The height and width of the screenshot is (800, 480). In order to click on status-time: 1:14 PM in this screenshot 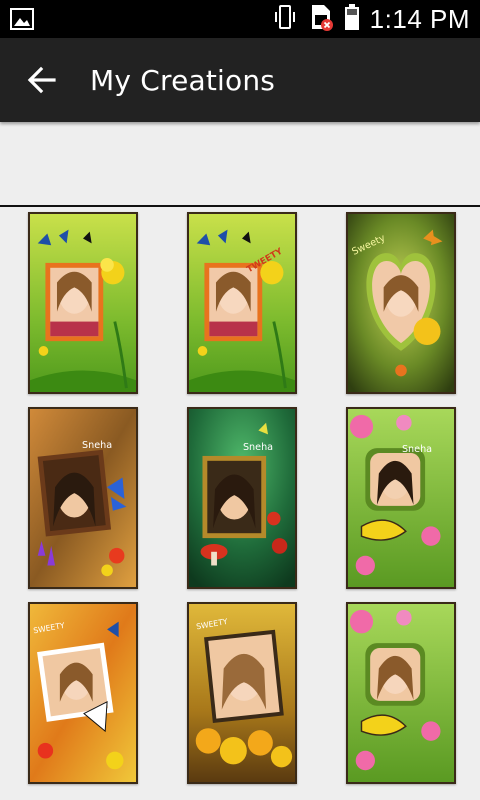, I will do `click(419, 18)`.